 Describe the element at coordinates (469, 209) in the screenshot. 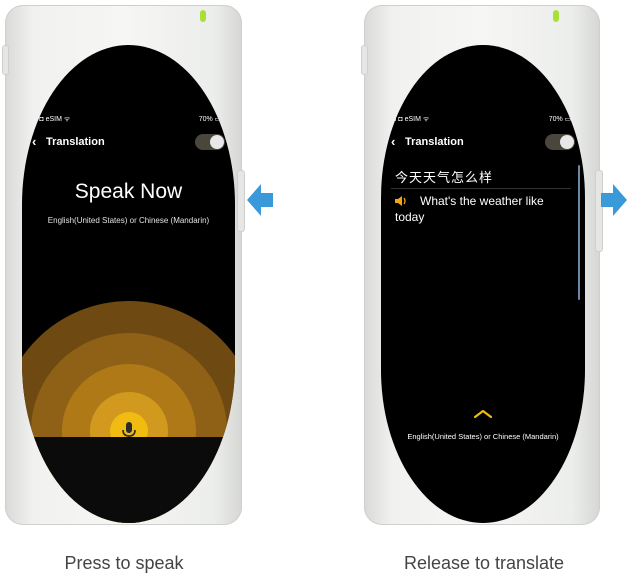

I see `translated-text: What's the weather like today` at that location.